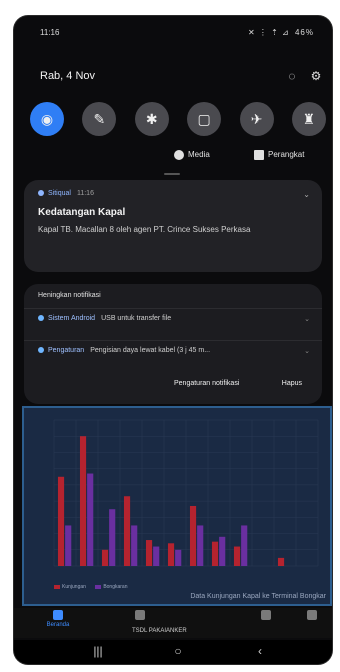  Describe the element at coordinates (74, 587) in the screenshot. I see `legend-label: Kunjungan` at that location.